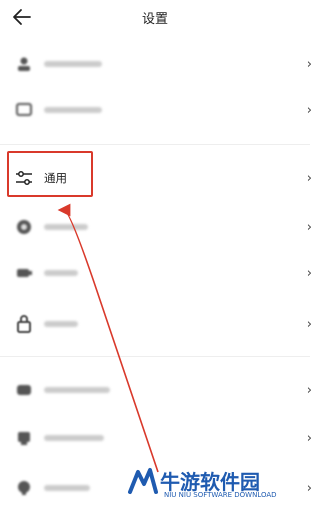  I want to click on settings-row-privacy: ›, so click(156, 110).